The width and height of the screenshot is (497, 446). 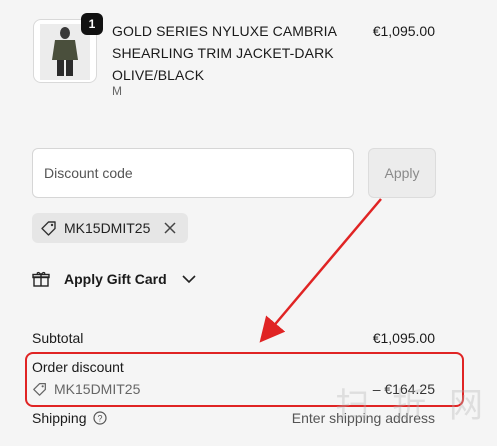 I want to click on shipping-row: Shipping ?, so click(x=69, y=418).